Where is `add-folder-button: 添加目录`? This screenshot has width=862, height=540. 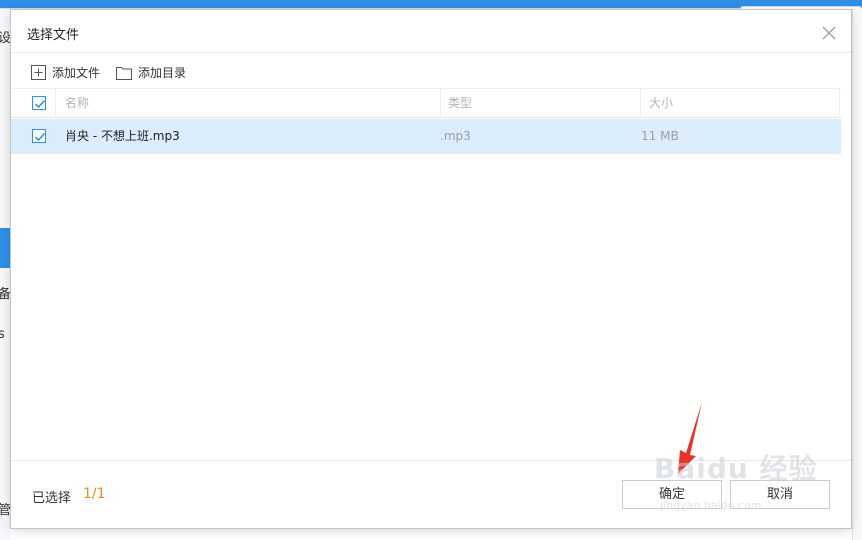 add-folder-button: 添加目录 is located at coordinates (151, 72).